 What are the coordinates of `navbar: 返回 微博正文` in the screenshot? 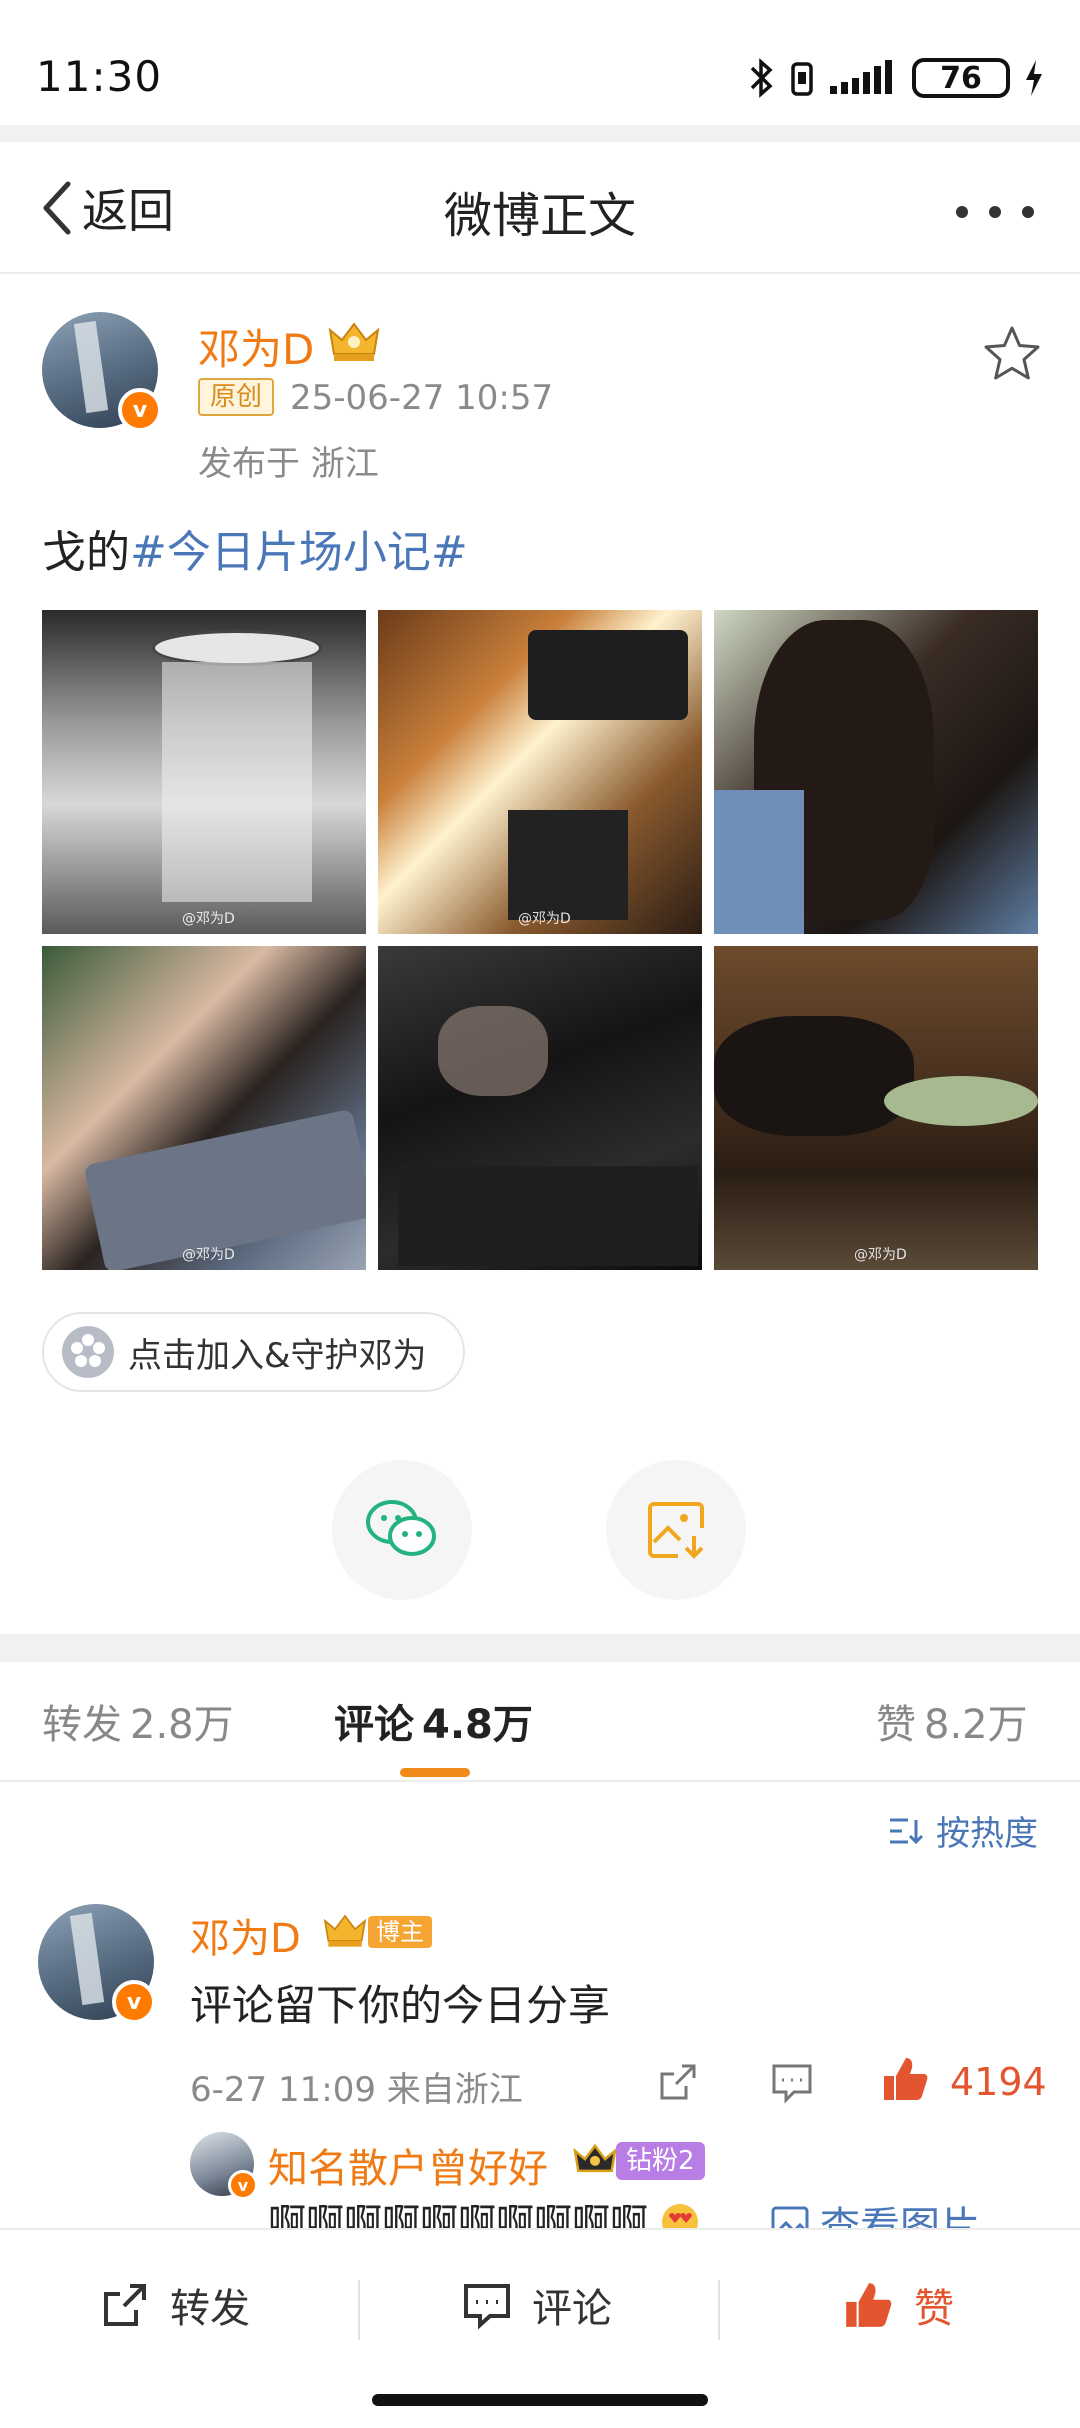 It's located at (540, 208).